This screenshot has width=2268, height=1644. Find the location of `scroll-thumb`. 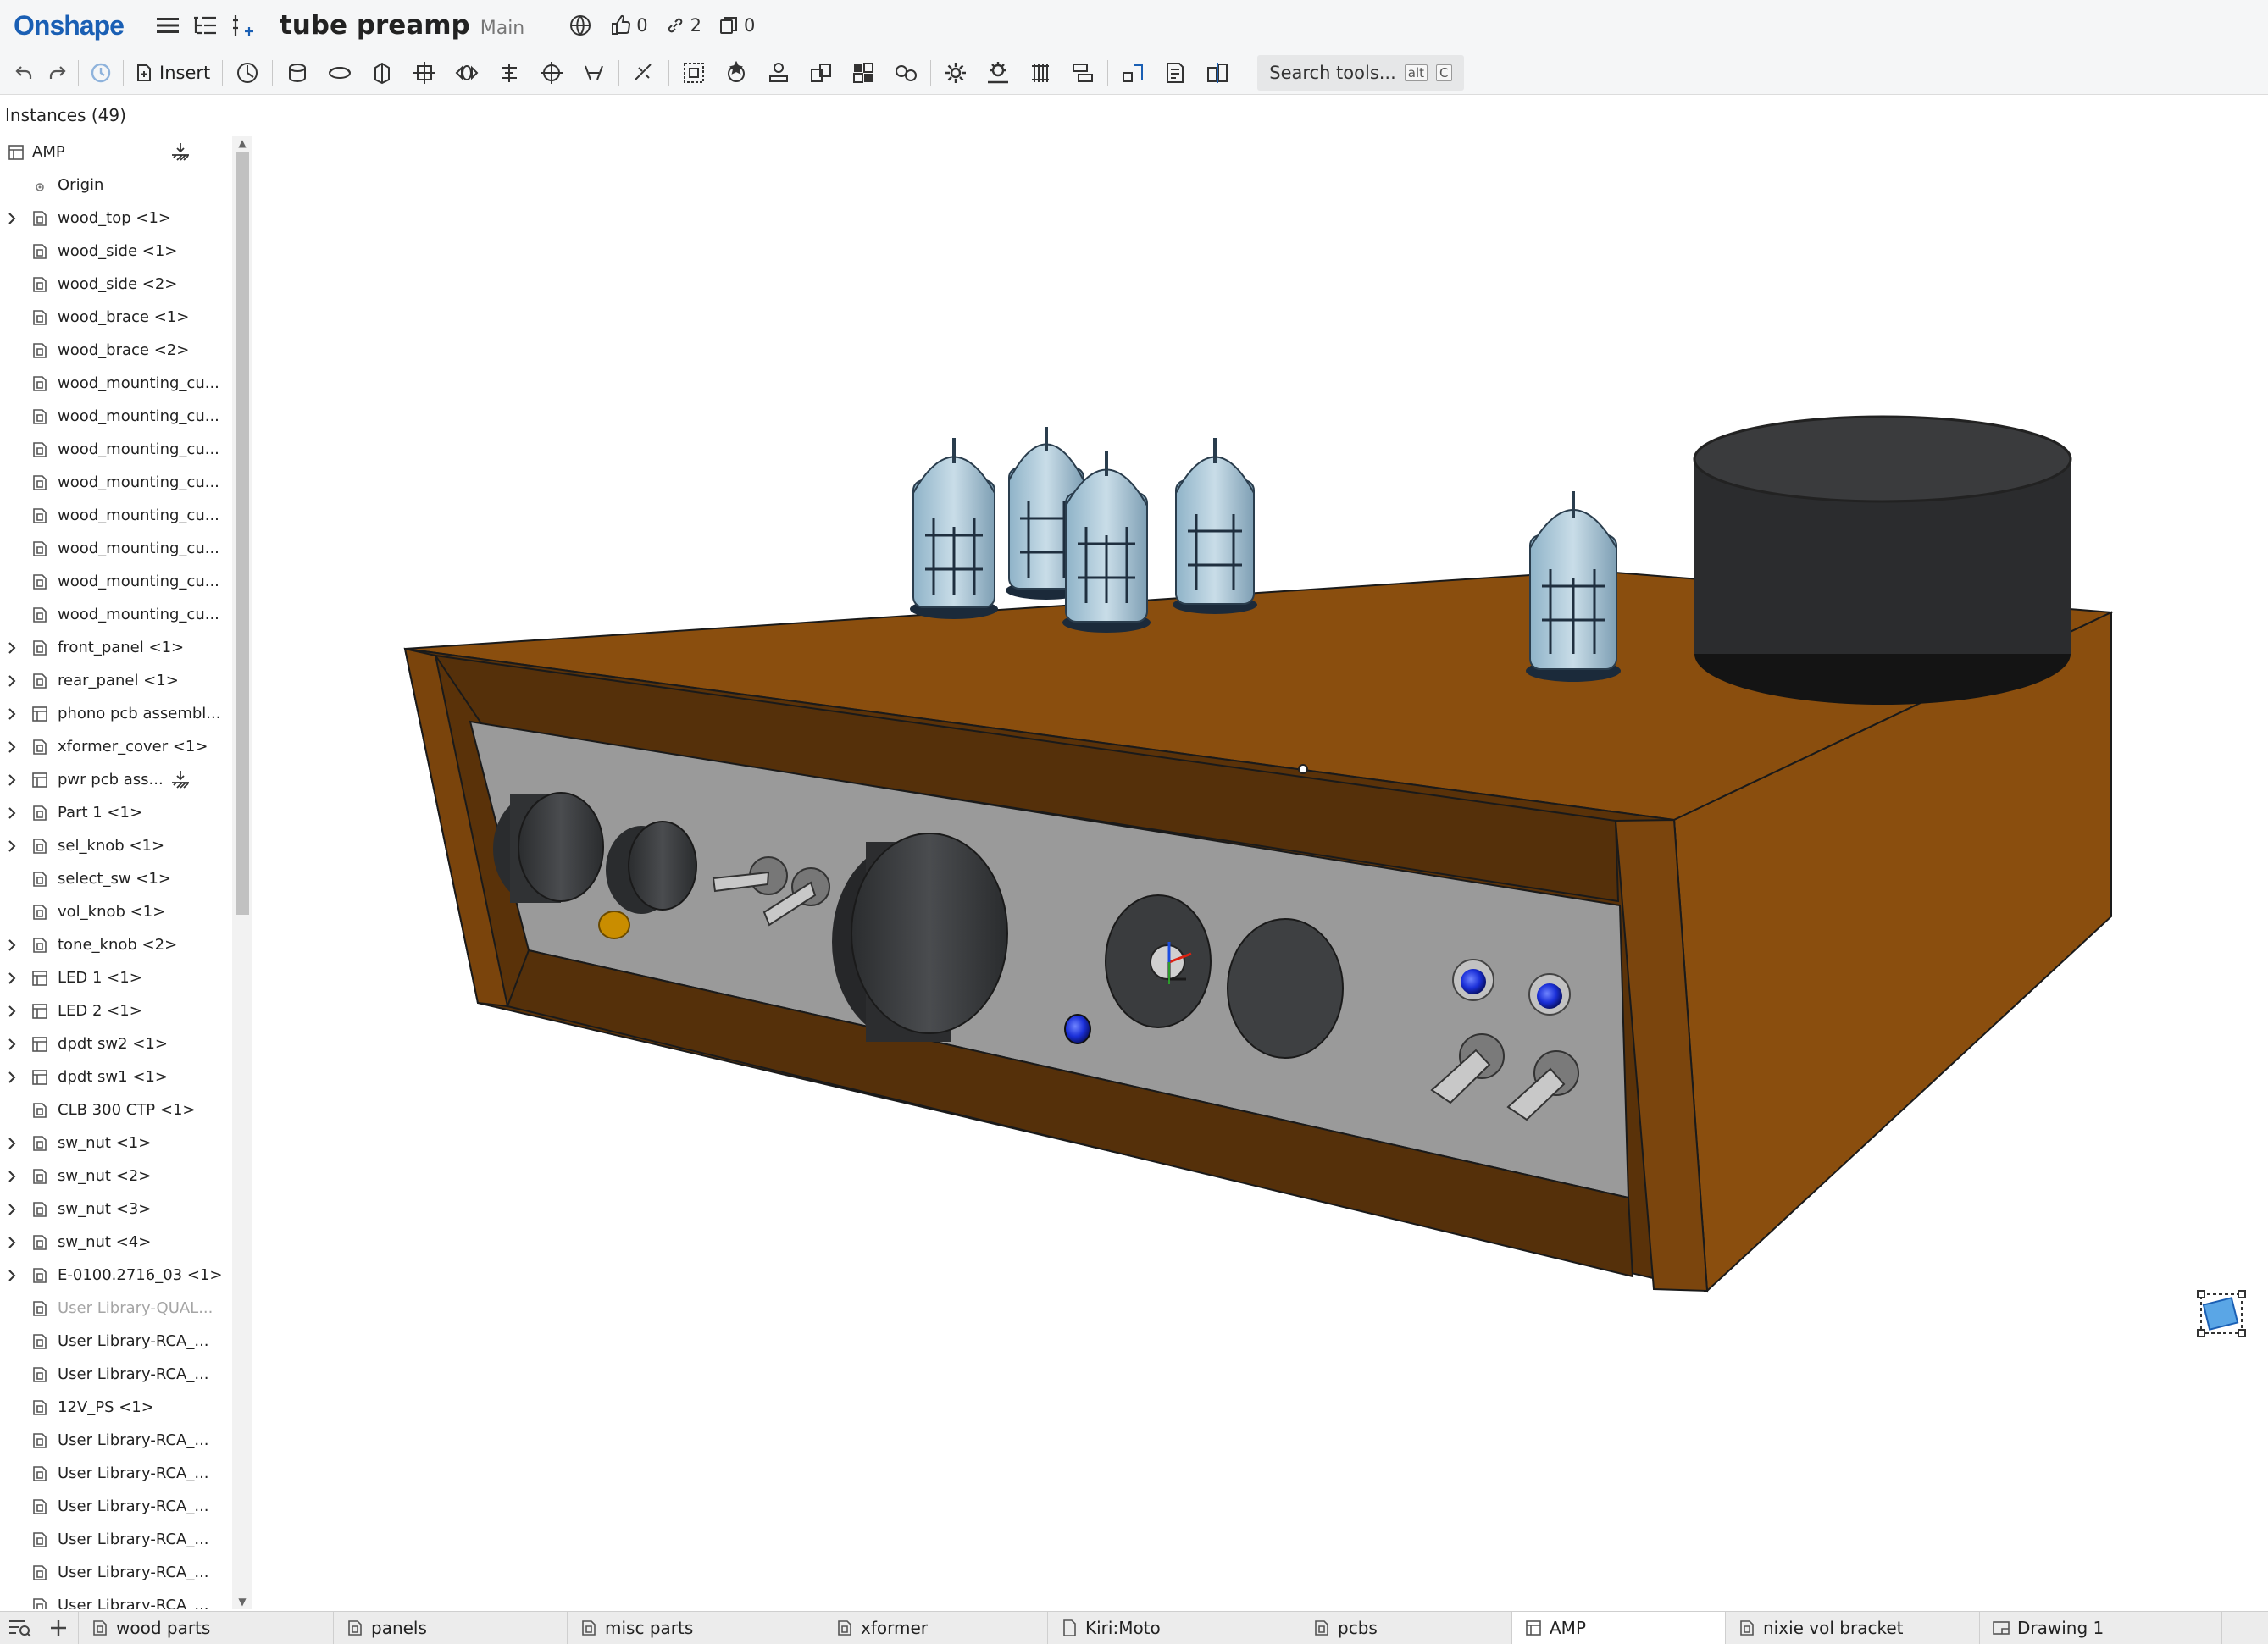

scroll-thumb is located at coordinates (242, 533).